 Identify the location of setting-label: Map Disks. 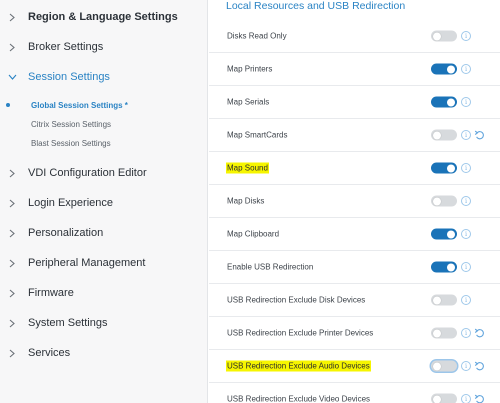
(246, 201).